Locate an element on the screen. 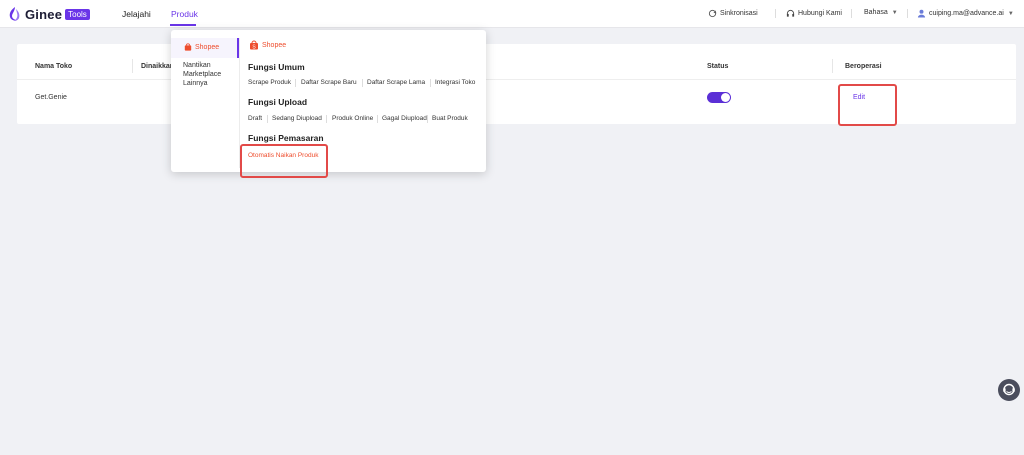 The image size is (1024, 455). logo: Ginee Tools is located at coordinates (49, 14).